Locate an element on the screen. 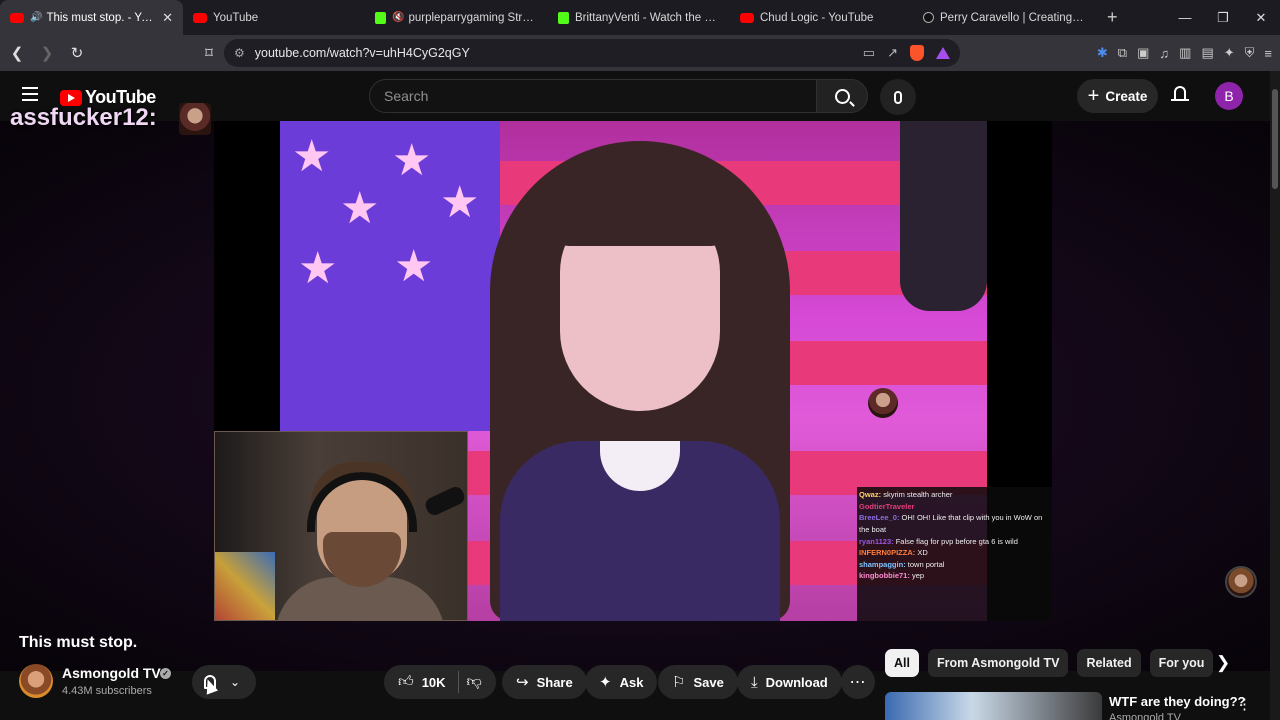 The image size is (1280, 720). download-label: Download is located at coordinates (796, 682).